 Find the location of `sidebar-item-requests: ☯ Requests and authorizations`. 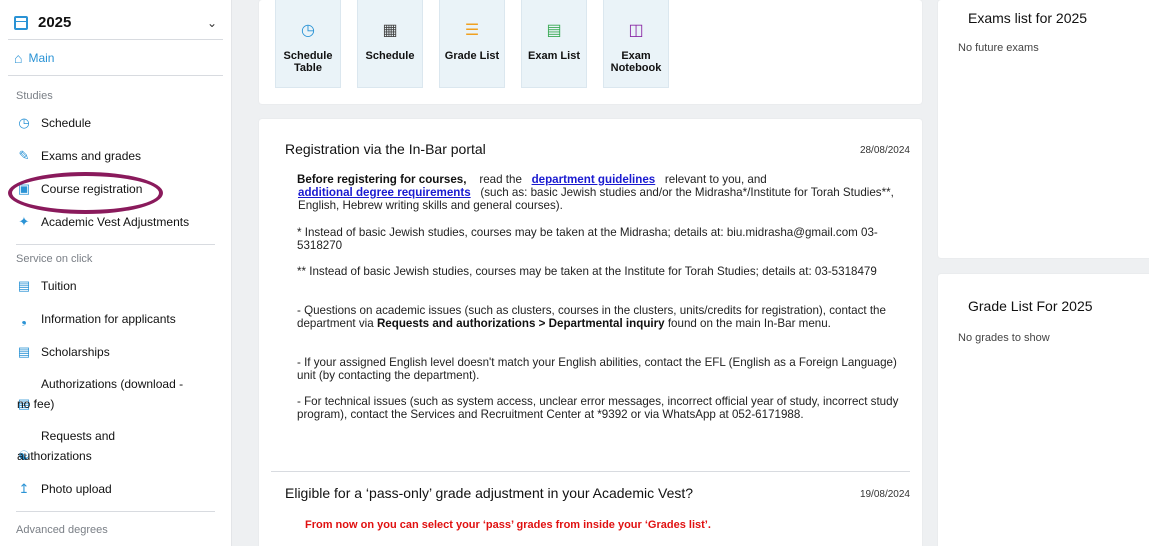

sidebar-item-requests: ☯ Requests and authorizations is located at coordinates (115, 446).